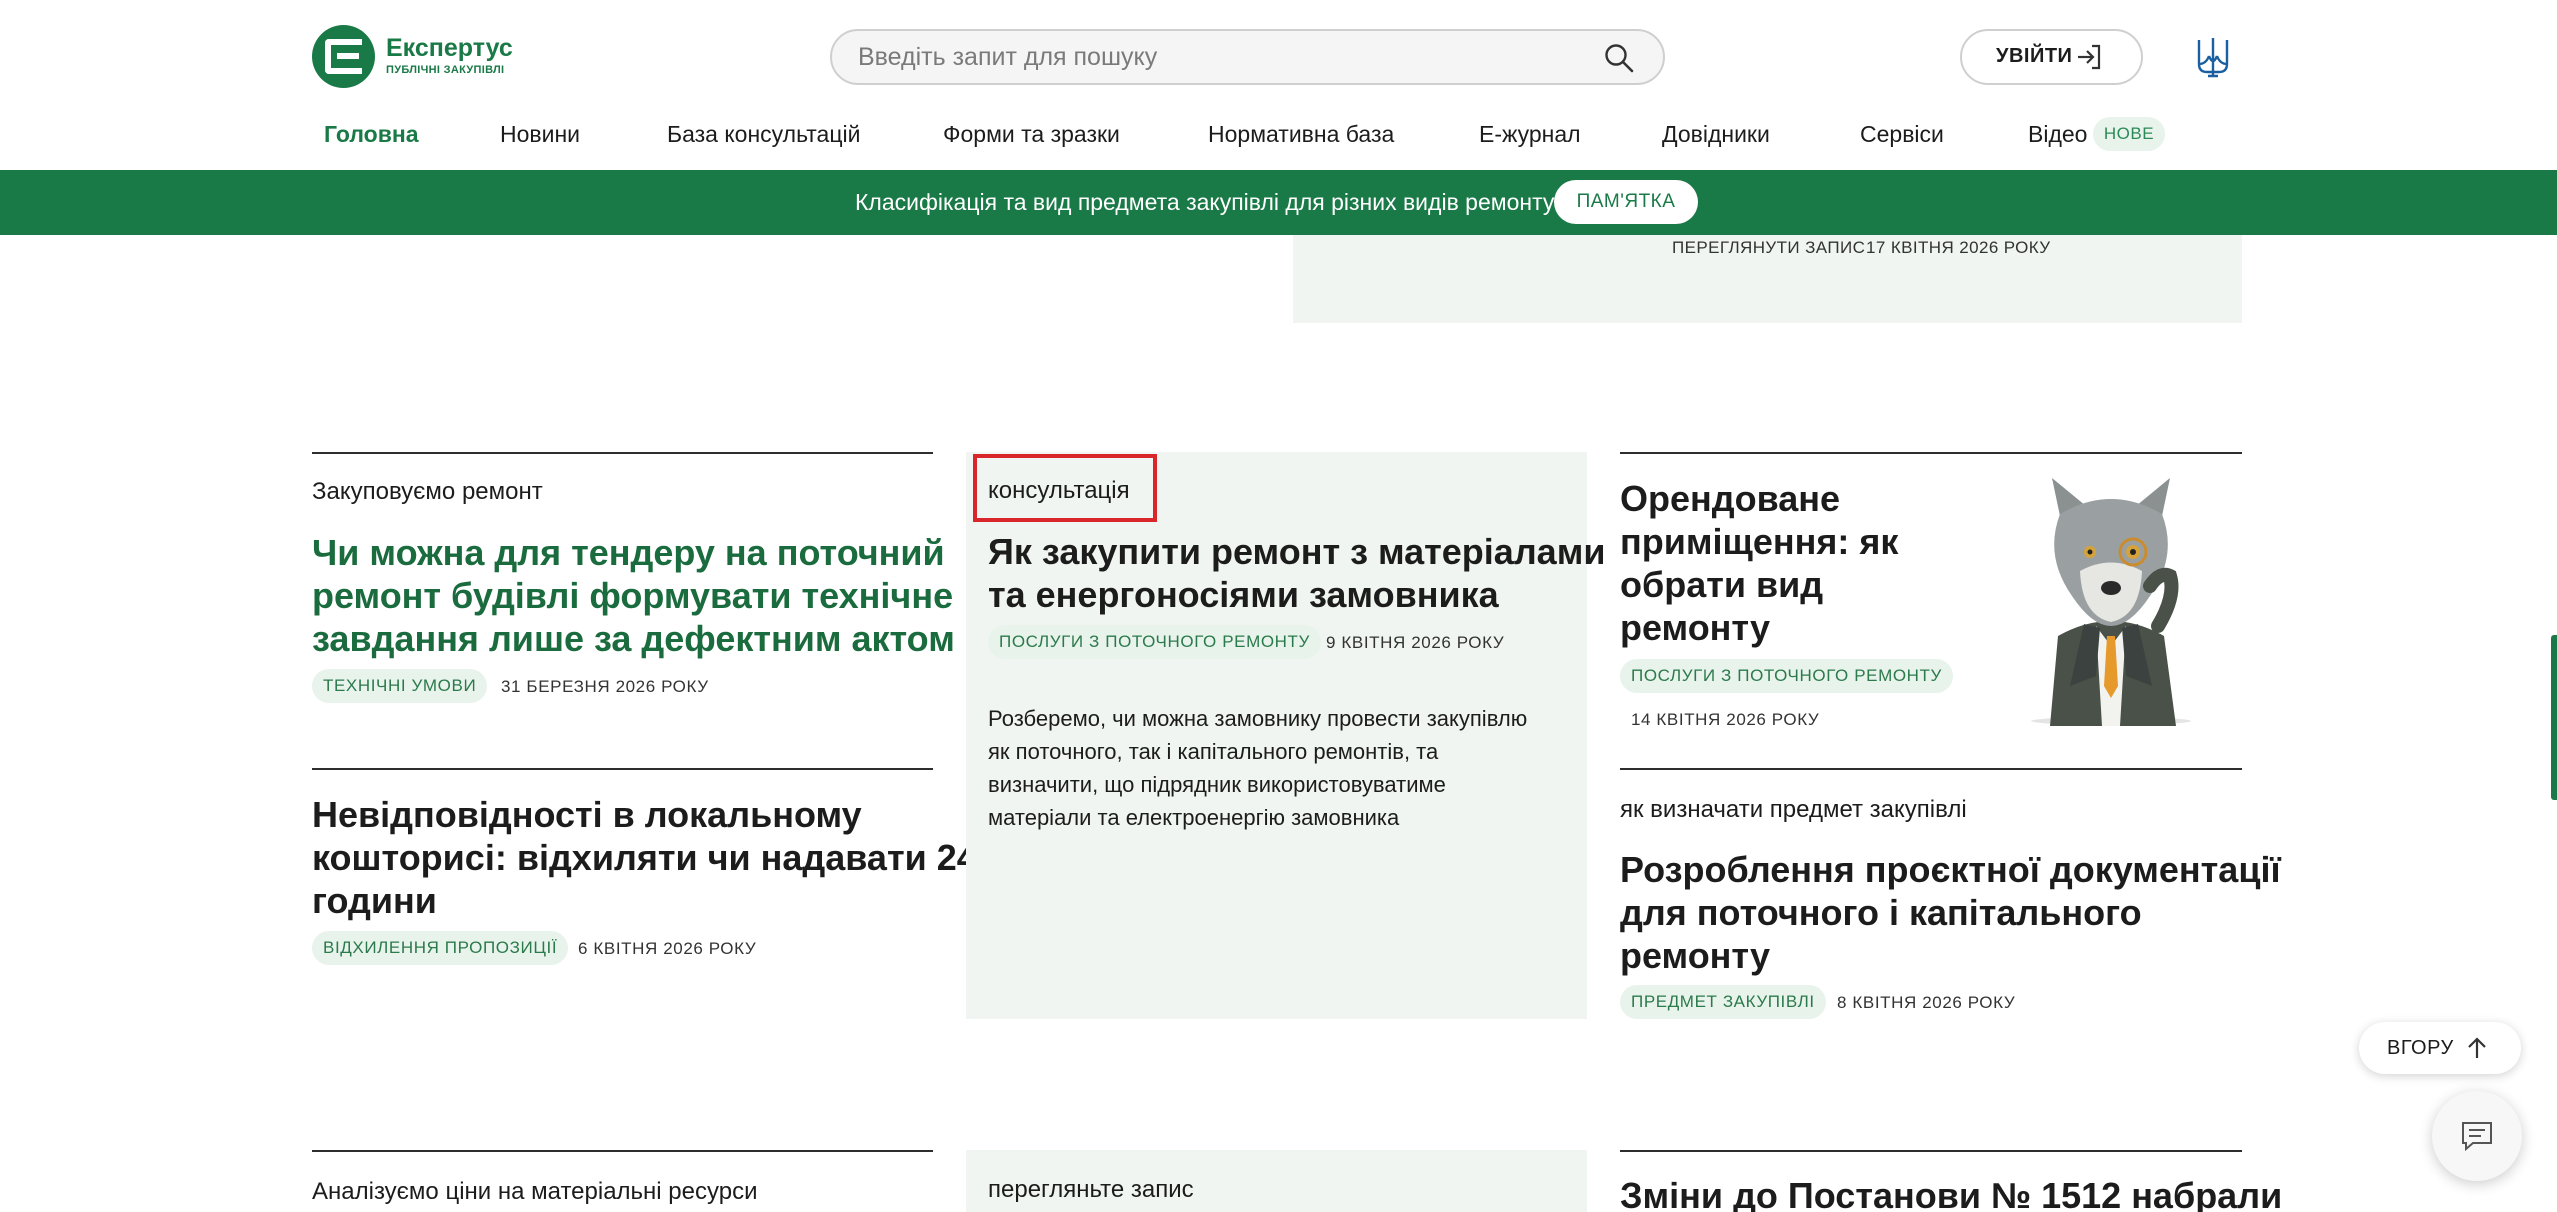 The width and height of the screenshot is (2557, 1212). I want to click on chat-icon, so click(2477, 1137).